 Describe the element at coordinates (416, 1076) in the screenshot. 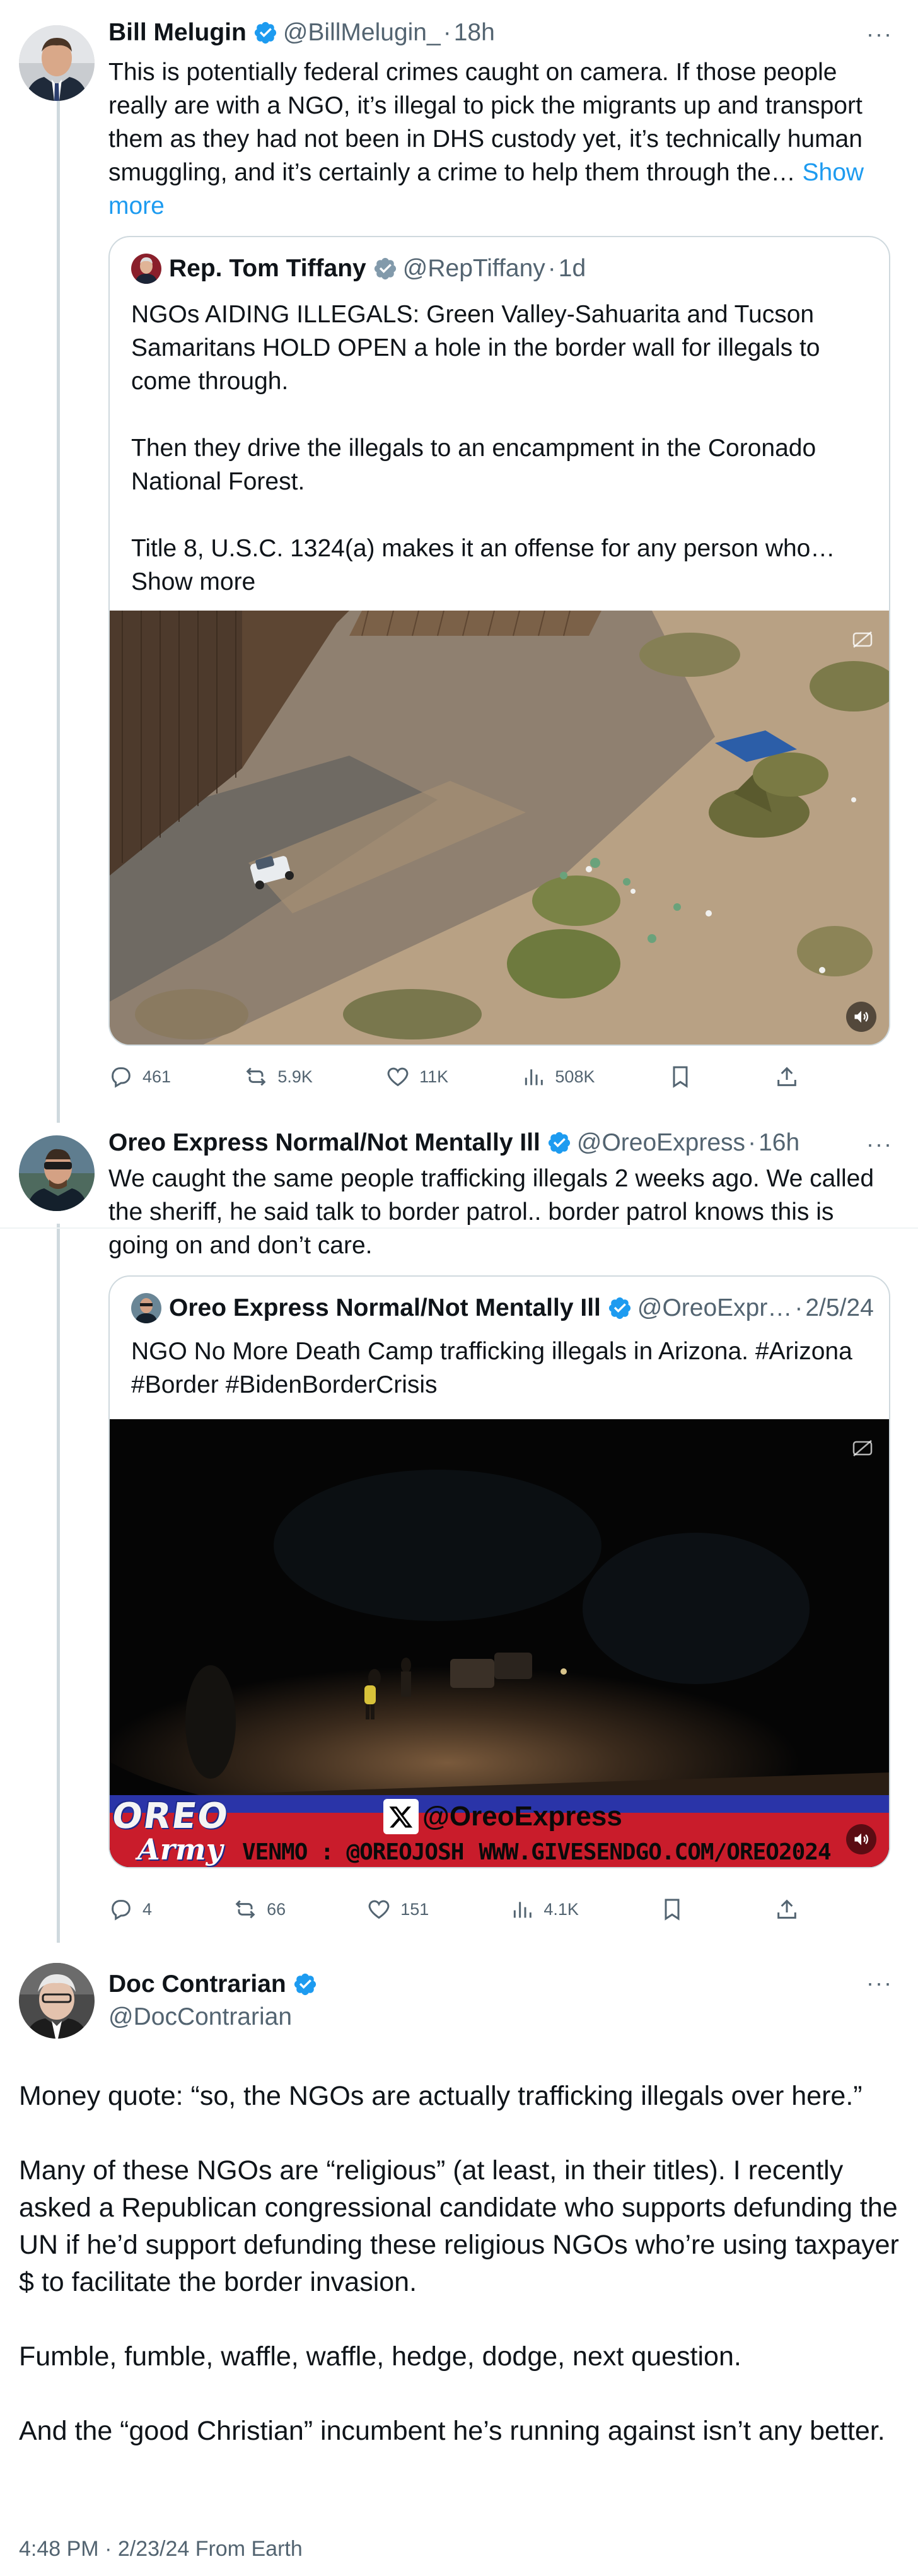

I see `like-button: 11K` at that location.